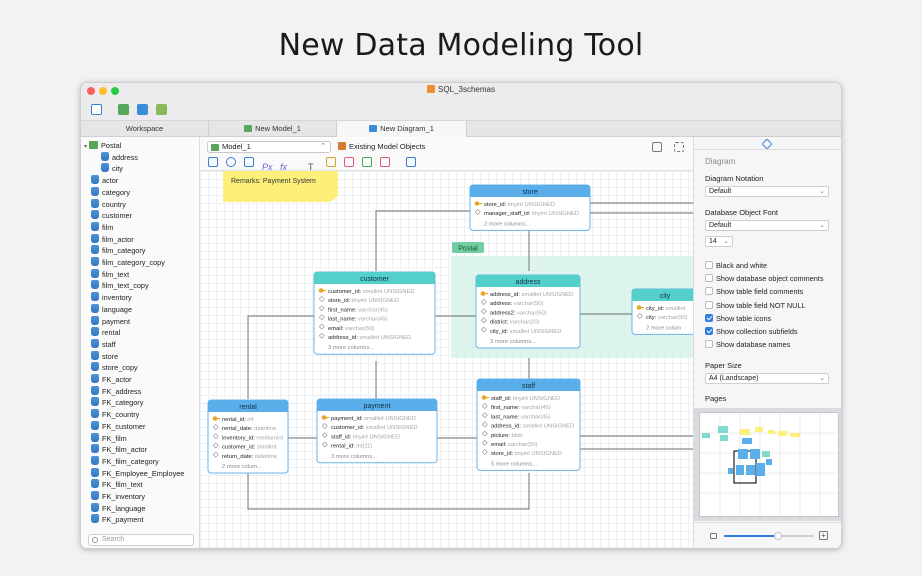 Image resolution: width=922 pixels, height=576 pixels. What do you see at coordinates (823, 535) in the screenshot?
I see `zoom-in-icon: +` at bounding box center [823, 535].